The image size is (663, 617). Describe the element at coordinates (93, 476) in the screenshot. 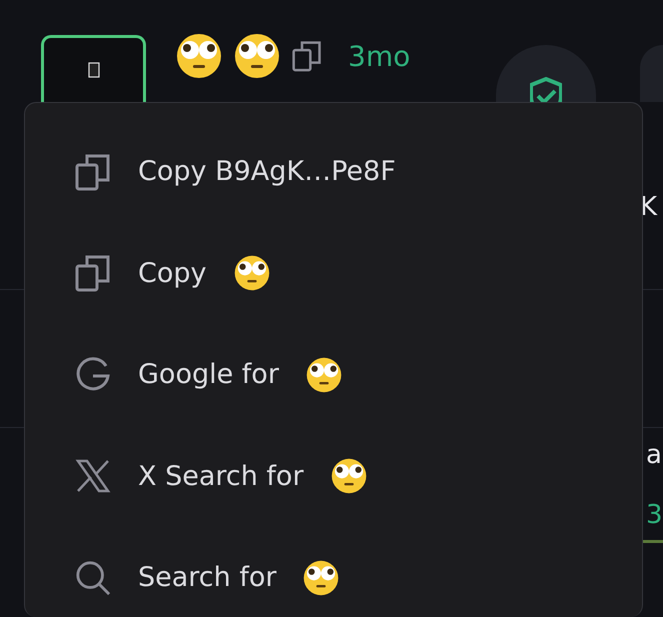

I see `x-logo-icon` at that location.